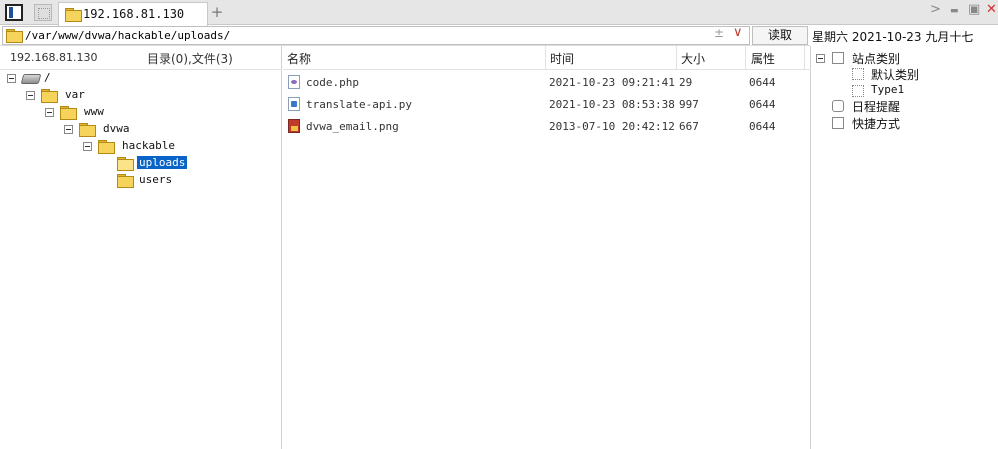  I want to click on file-name: code.php, so click(332, 82).